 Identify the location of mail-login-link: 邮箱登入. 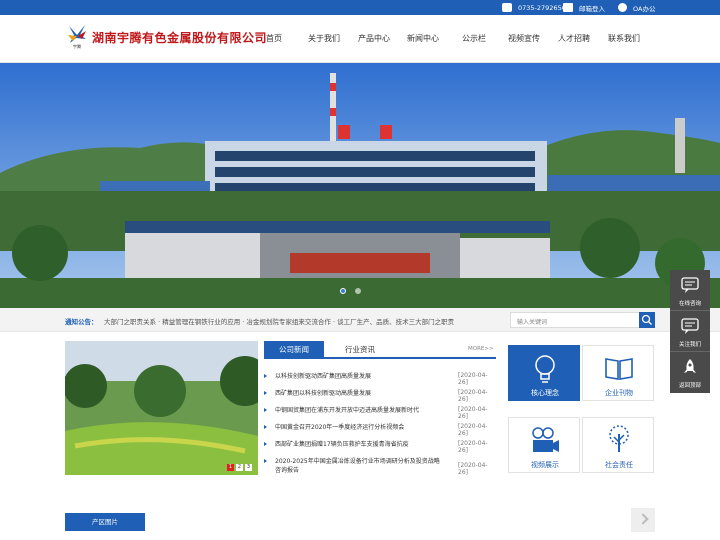
(584, 7).